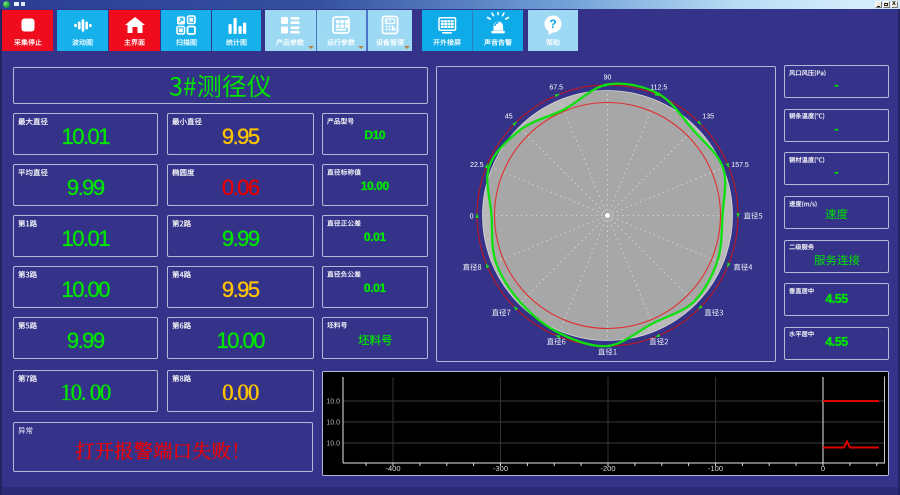 The image size is (900, 495). What do you see at coordinates (477, 165) in the screenshot?
I see `svg-text: 22.5` at bounding box center [477, 165].